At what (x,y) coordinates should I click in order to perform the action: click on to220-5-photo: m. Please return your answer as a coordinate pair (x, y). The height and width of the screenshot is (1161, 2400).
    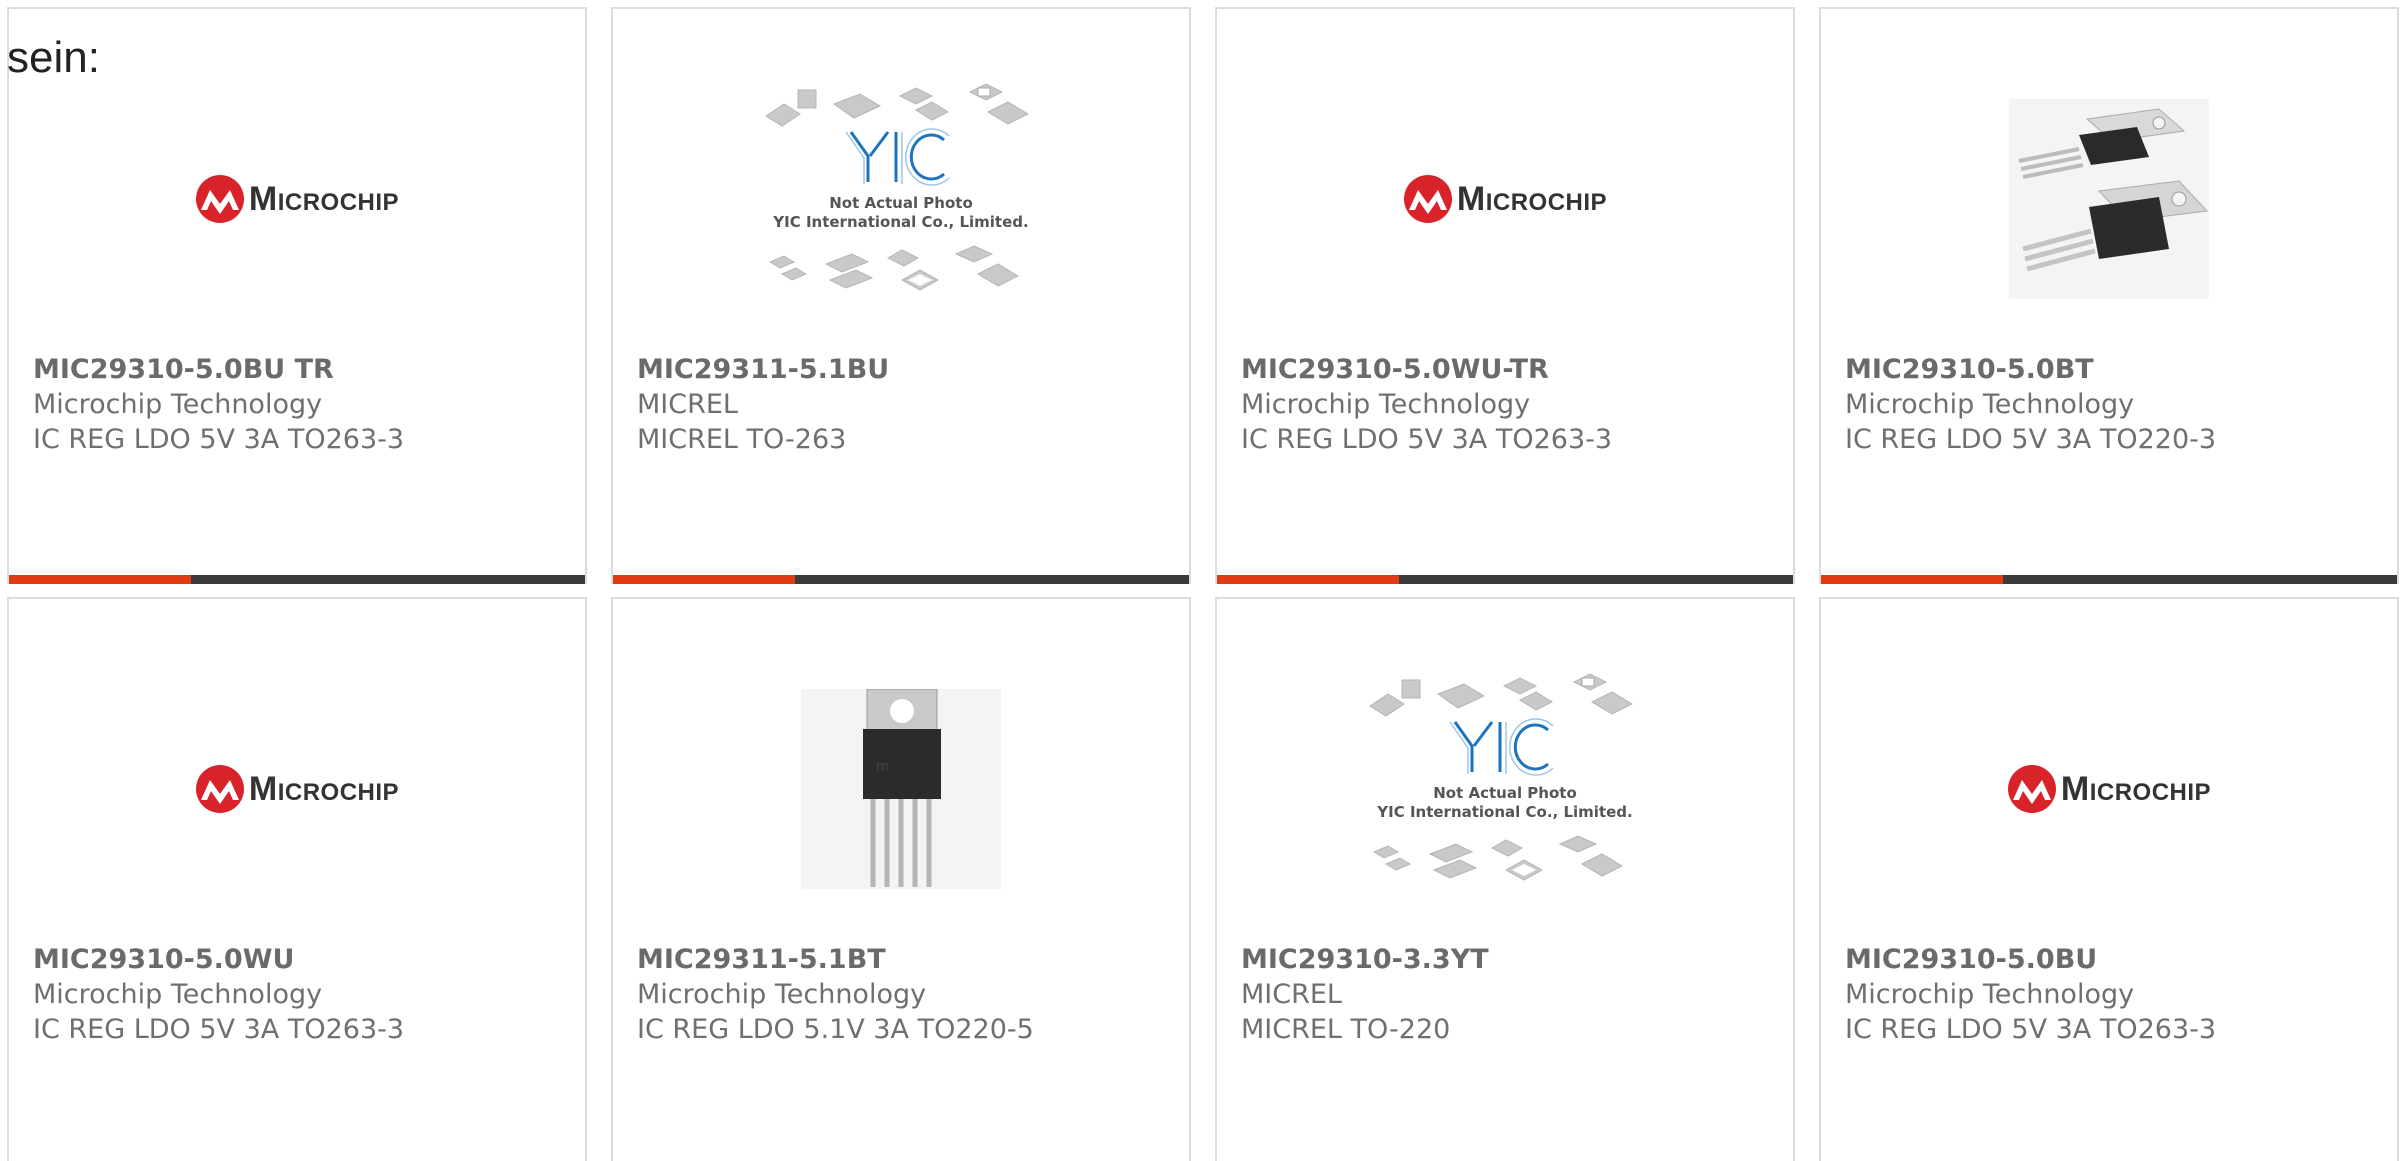
    Looking at the image, I should click on (901, 789).